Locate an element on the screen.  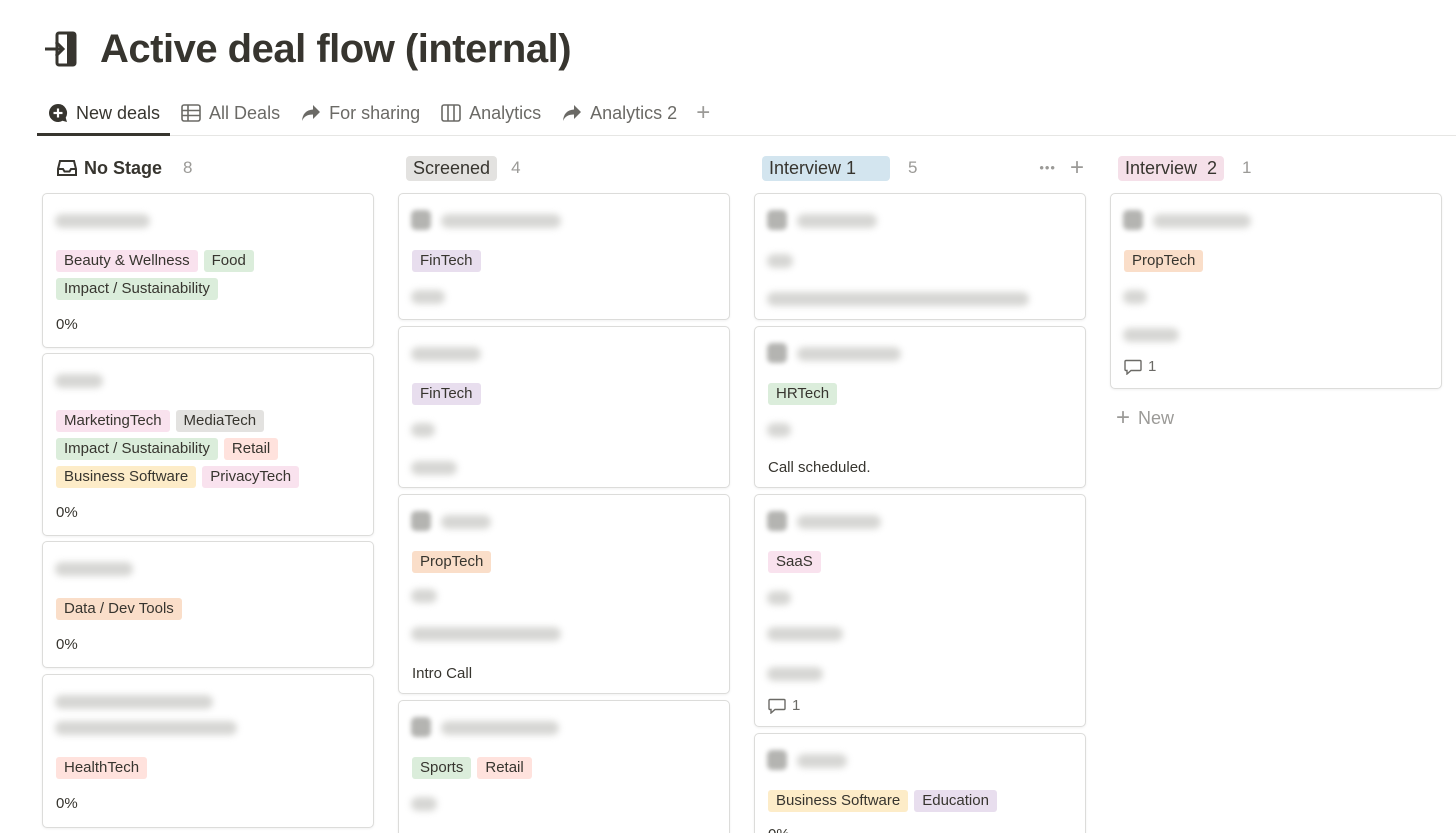
column-header: No Stage 8 is located at coordinates (209, 168).